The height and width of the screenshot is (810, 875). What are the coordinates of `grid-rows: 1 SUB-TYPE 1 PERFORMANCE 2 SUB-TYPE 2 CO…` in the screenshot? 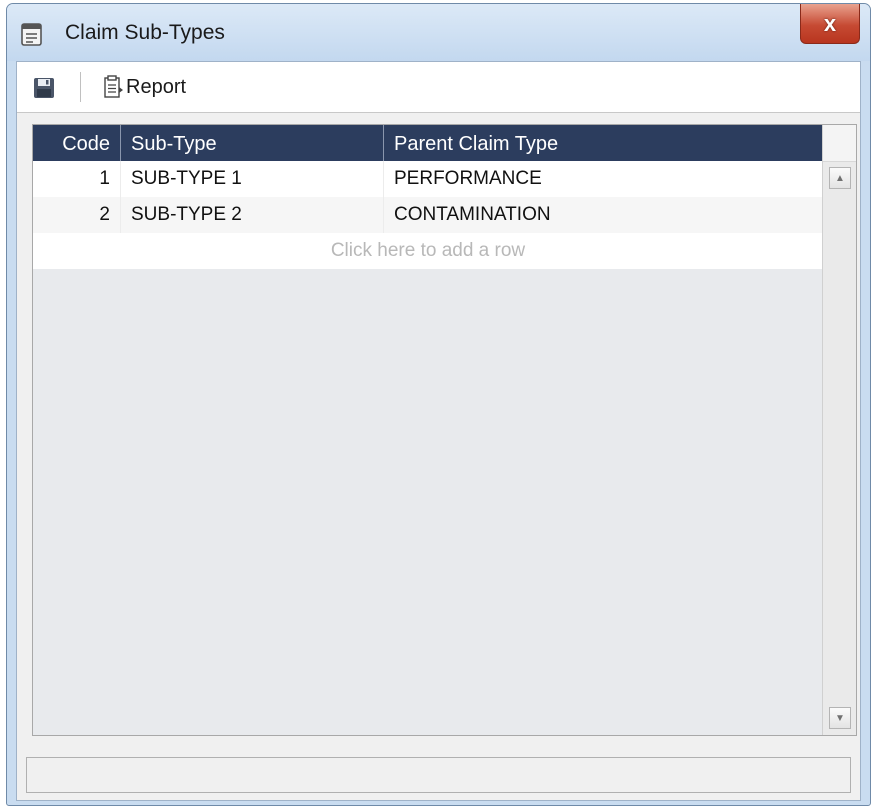 It's located at (428, 215).